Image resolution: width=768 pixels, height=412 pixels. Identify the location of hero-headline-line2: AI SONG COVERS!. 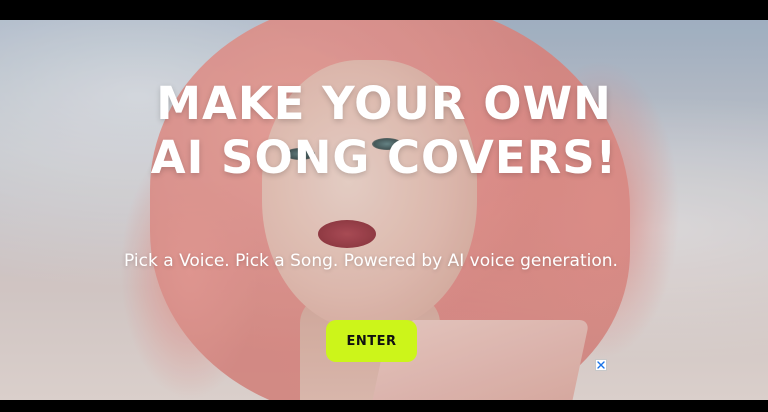
(384, 157).